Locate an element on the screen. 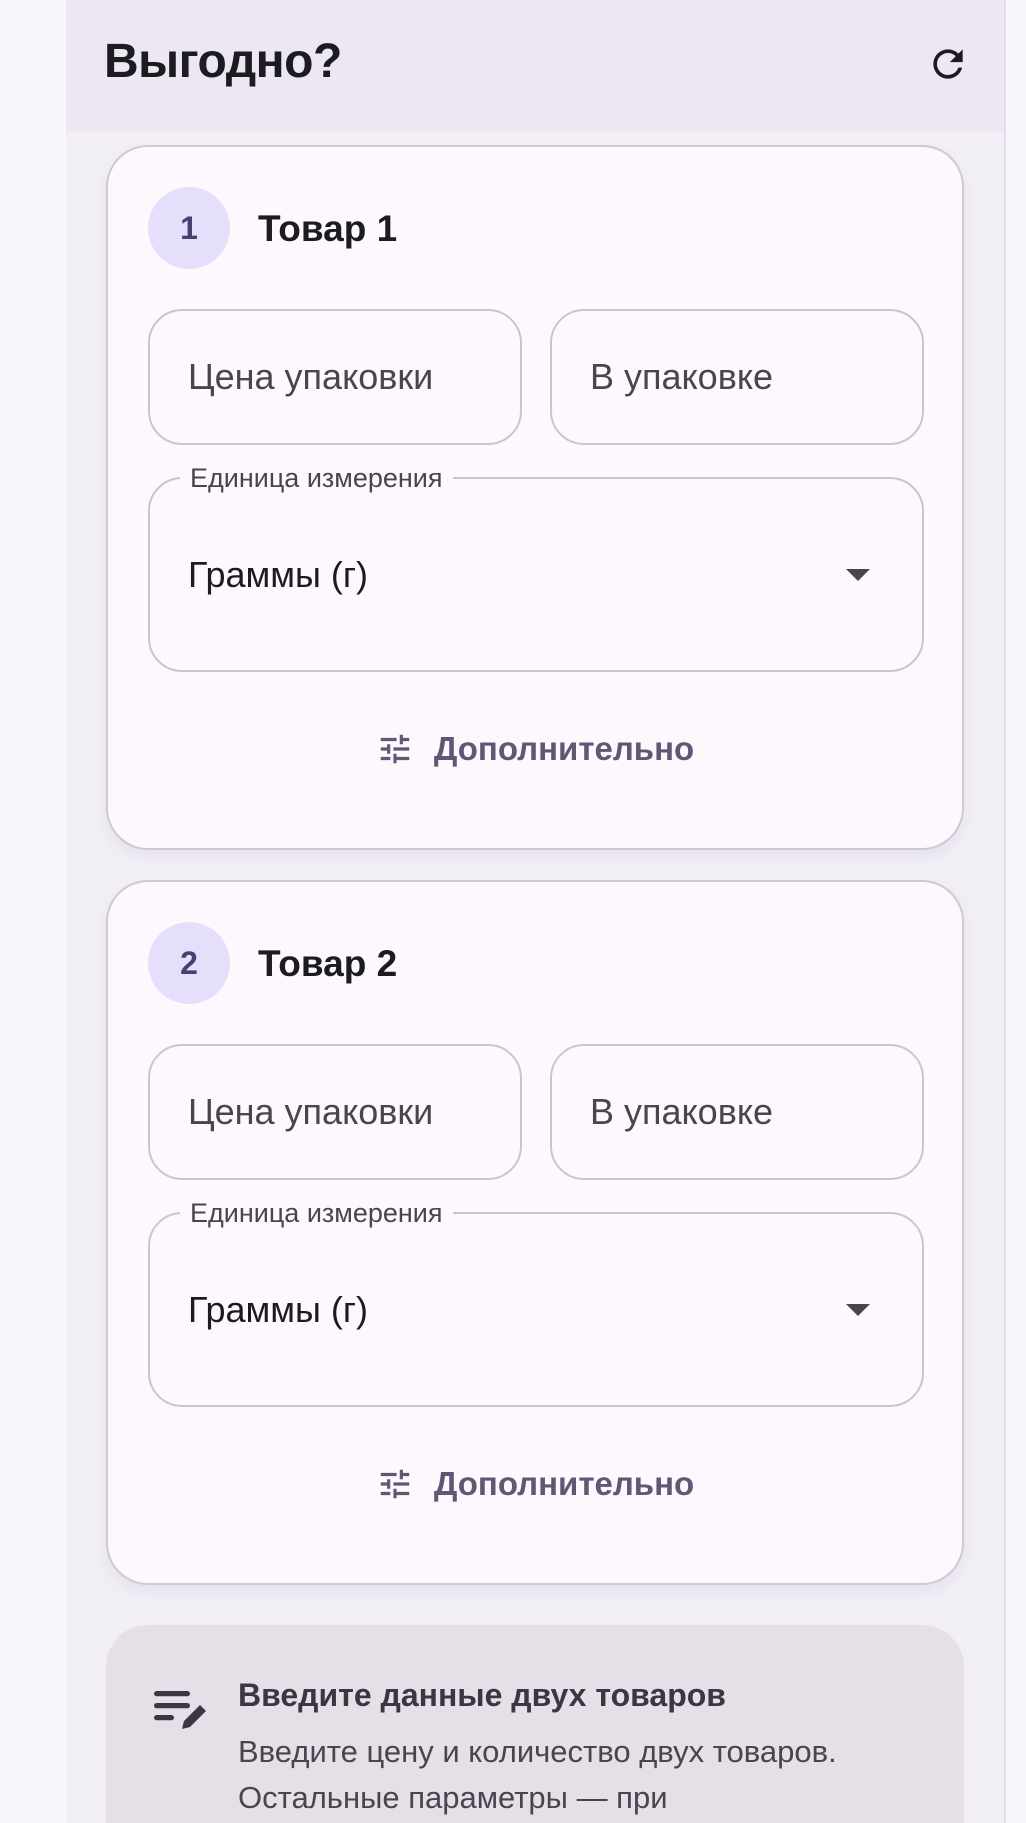 Image resolution: width=1026 pixels, height=1823 pixels. edit-note-icon is located at coordinates (180, 1710).